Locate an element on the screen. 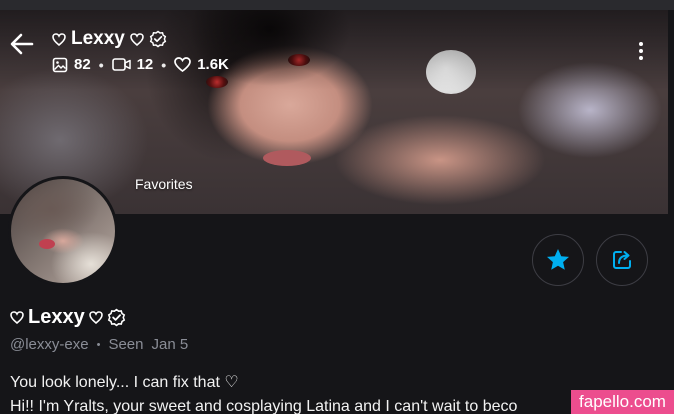 This screenshot has height=414, width=674. header-name-row: Lexxy is located at coordinates (140, 39).